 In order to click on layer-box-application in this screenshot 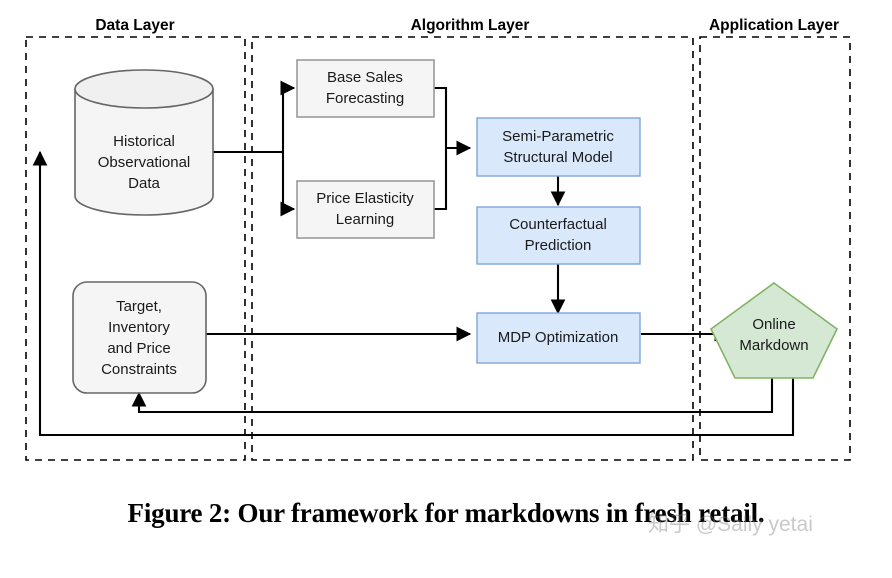, I will do `click(775, 248)`.